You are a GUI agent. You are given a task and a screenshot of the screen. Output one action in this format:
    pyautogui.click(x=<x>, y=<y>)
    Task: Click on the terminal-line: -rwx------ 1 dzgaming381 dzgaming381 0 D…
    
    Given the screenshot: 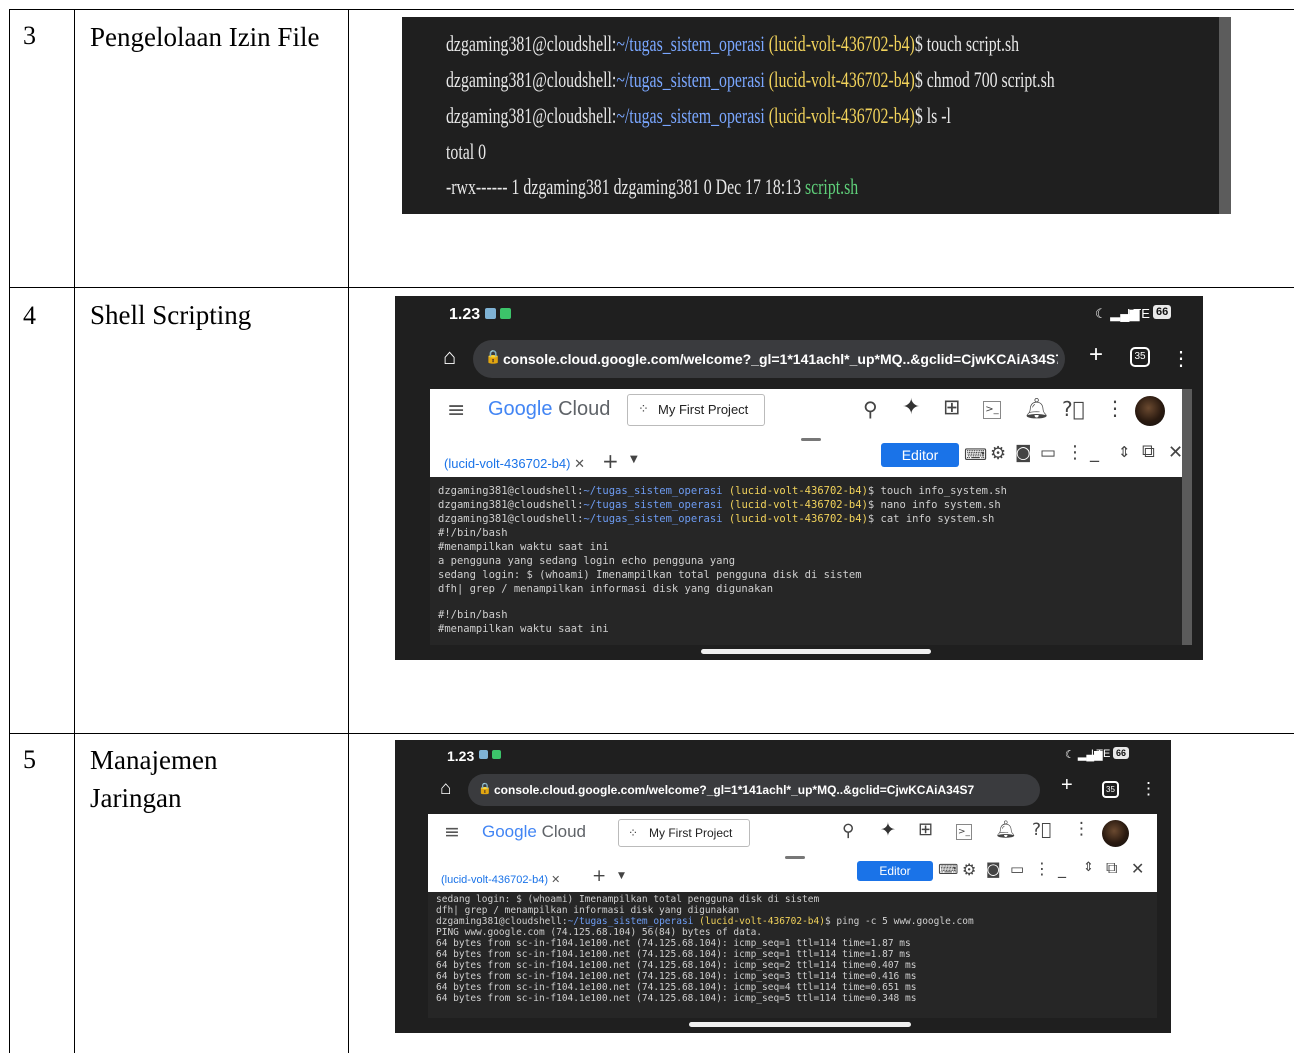 What is the action you would take?
    pyautogui.click(x=652, y=186)
    